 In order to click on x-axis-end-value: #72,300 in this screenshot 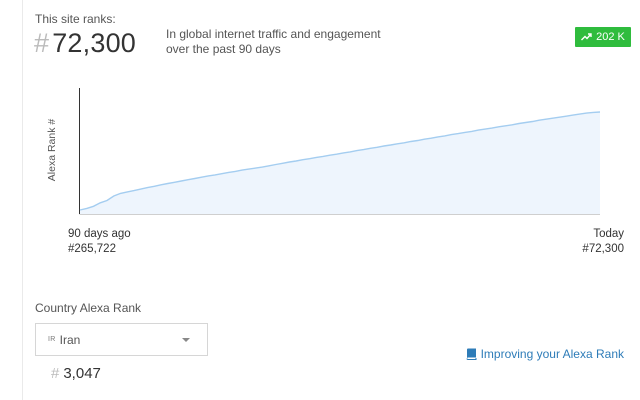, I will do `click(603, 249)`.